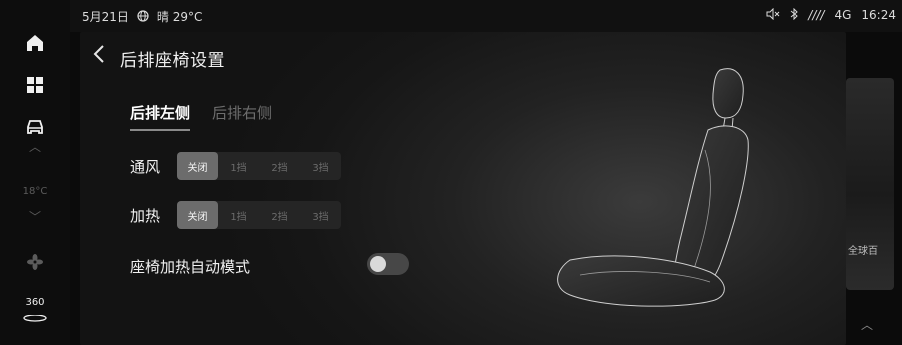  What do you see at coordinates (160, 116) in the screenshot?
I see `tab-rear-left: 后排左侧` at bounding box center [160, 116].